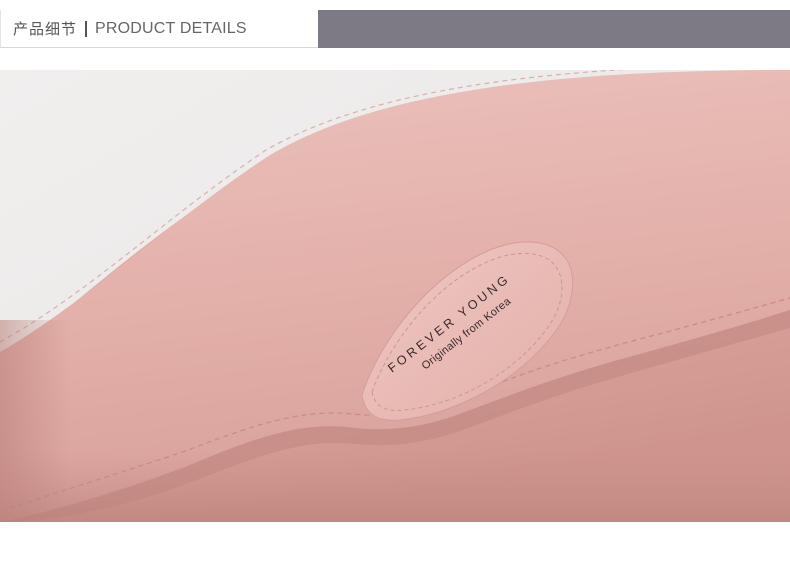  I want to click on title-separator, so click(86, 28).